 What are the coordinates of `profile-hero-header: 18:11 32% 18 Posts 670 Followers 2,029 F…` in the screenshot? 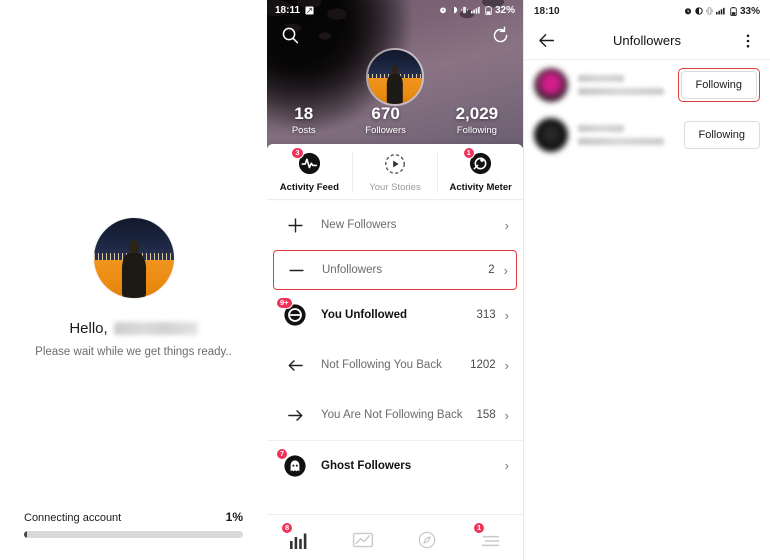 It's located at (395, 74).